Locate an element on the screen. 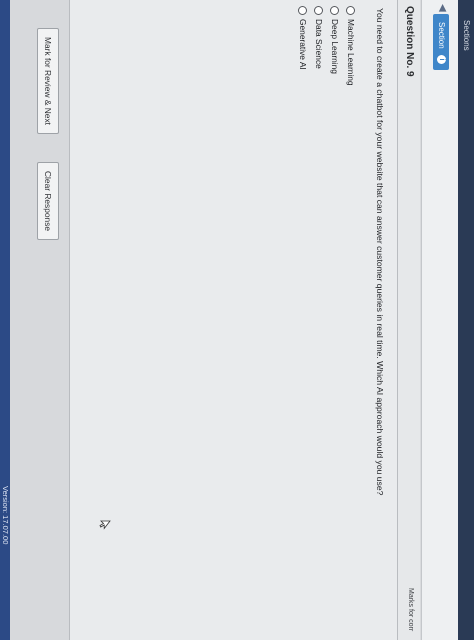  option-label: Generative AI is located at coordinates (303, 44).